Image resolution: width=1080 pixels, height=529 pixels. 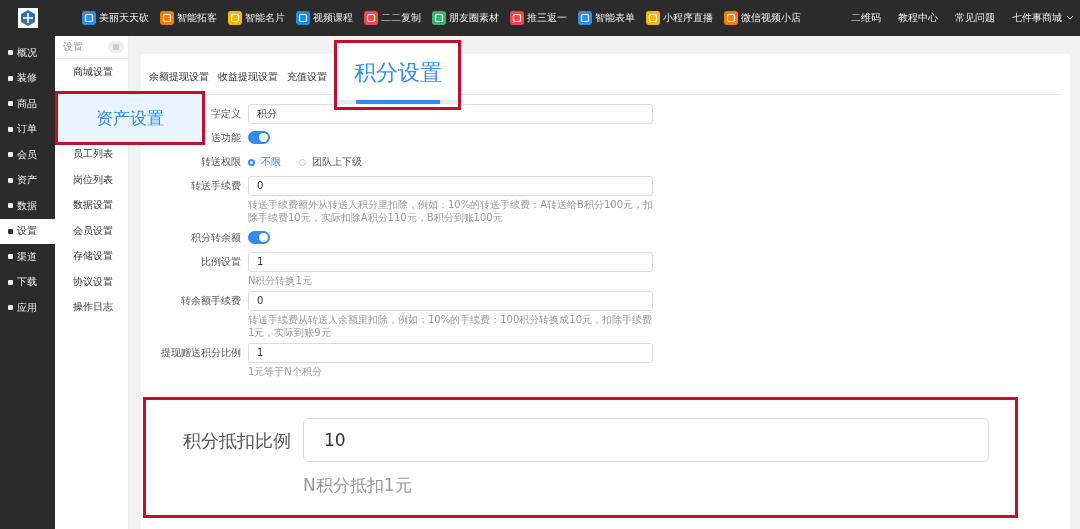 I want to click on subnav-item: 存储设置, so click(x=91, y=256).